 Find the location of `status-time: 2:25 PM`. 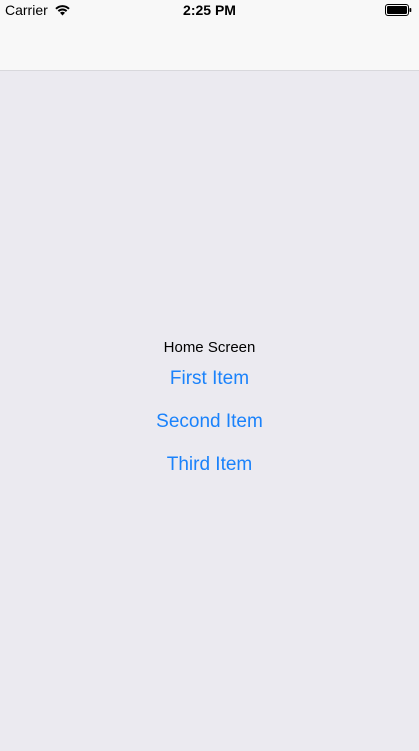

status-time: 2:25 PM is located at coordinates (209, 10).